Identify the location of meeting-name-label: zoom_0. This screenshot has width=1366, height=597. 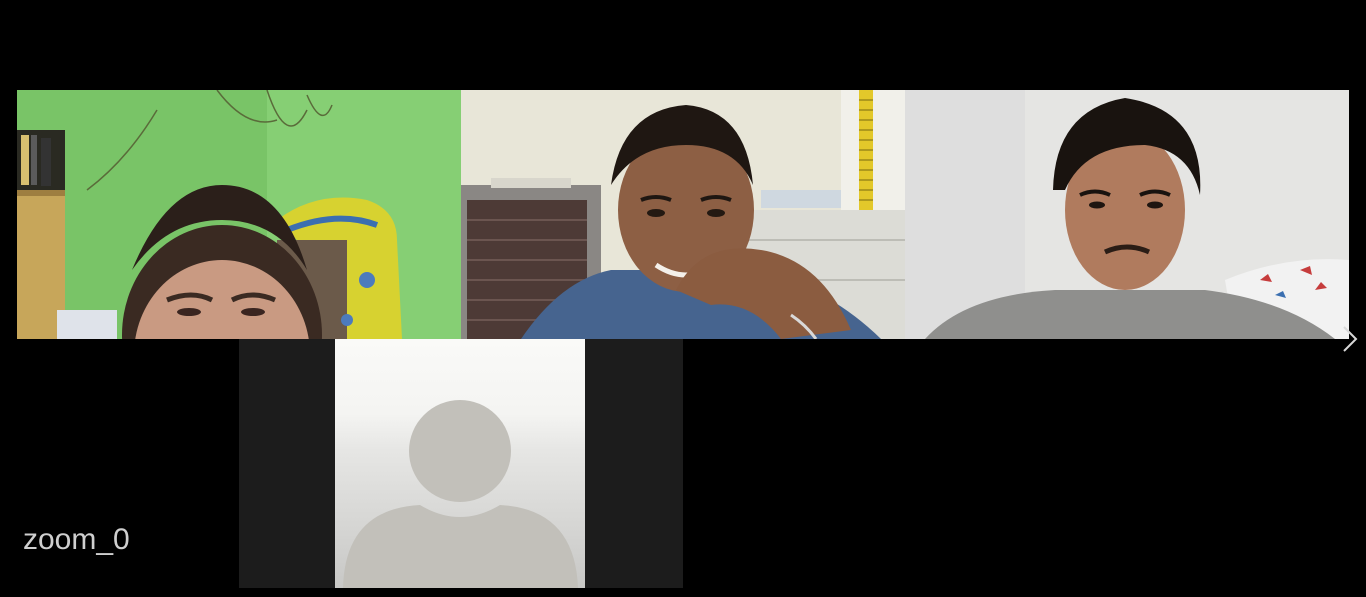
(76, 539).